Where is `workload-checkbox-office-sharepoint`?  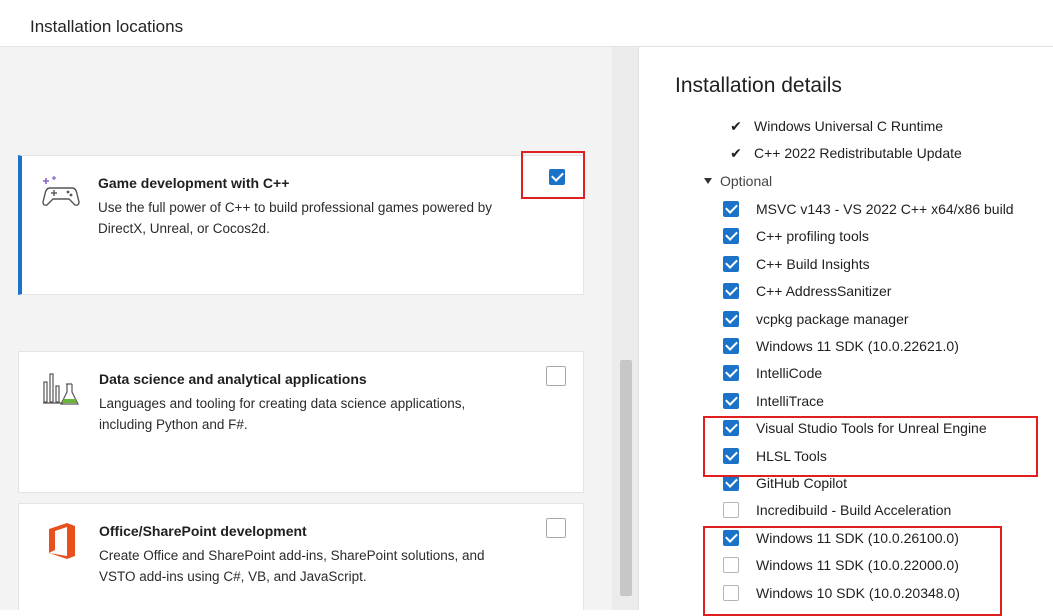
workload-checkbox-office-sharepoint is located at coordinates (556, 528).